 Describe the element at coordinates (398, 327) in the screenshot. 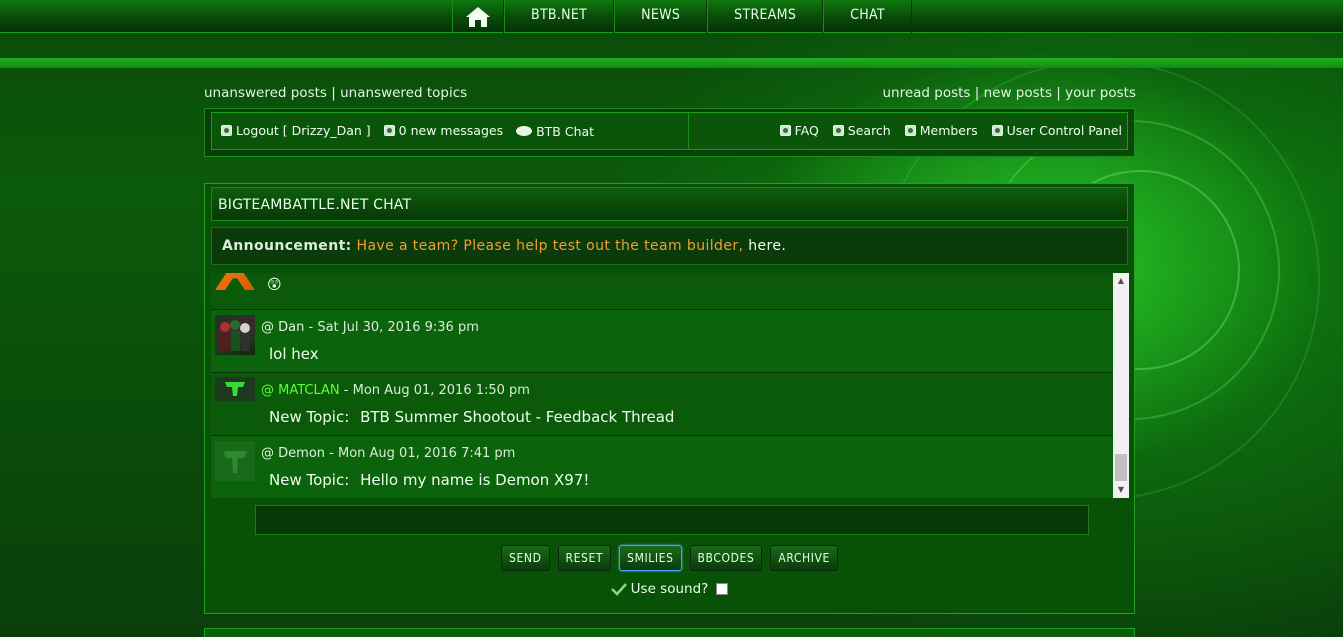

I see `message-date: Sat Jul 30, 2016 9:36 pm` at that location.